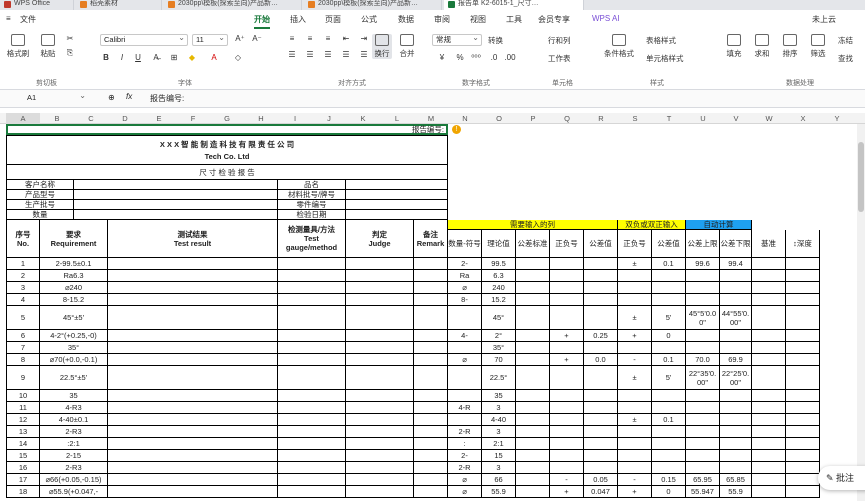  Describe the element at coordinates (465, 408) in the screenshot. I see `calc-cell: 4-R` at that location.